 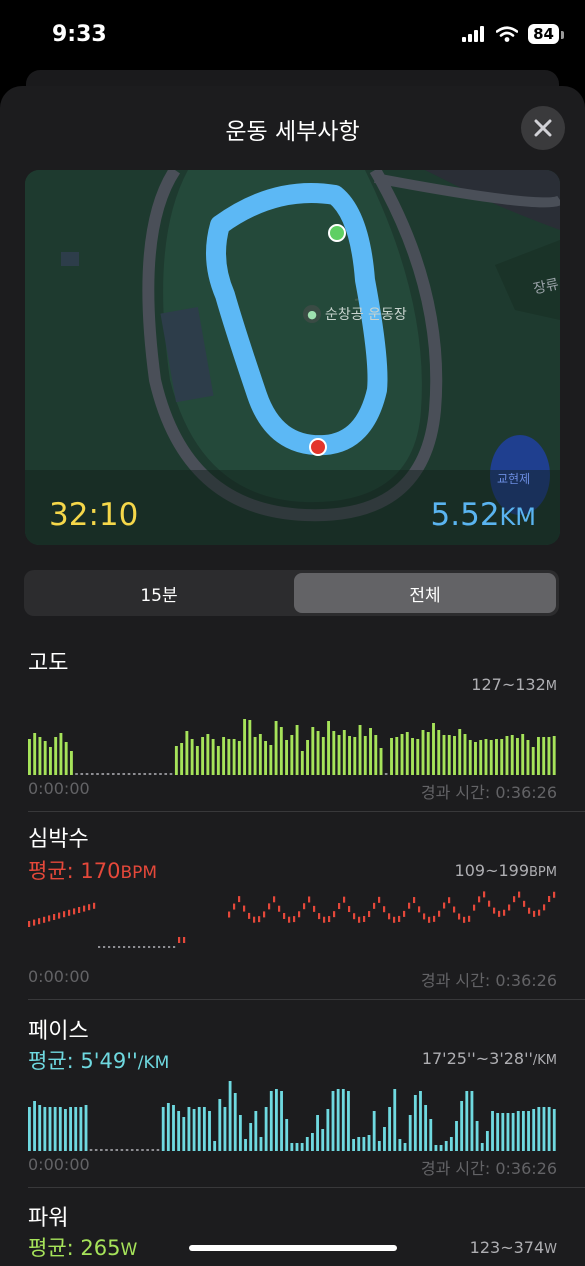 What do you see at coordinates (508, 684) in the screenshot?
I see `altitude-range-value: 127~132` at bounding box center [508, 684].